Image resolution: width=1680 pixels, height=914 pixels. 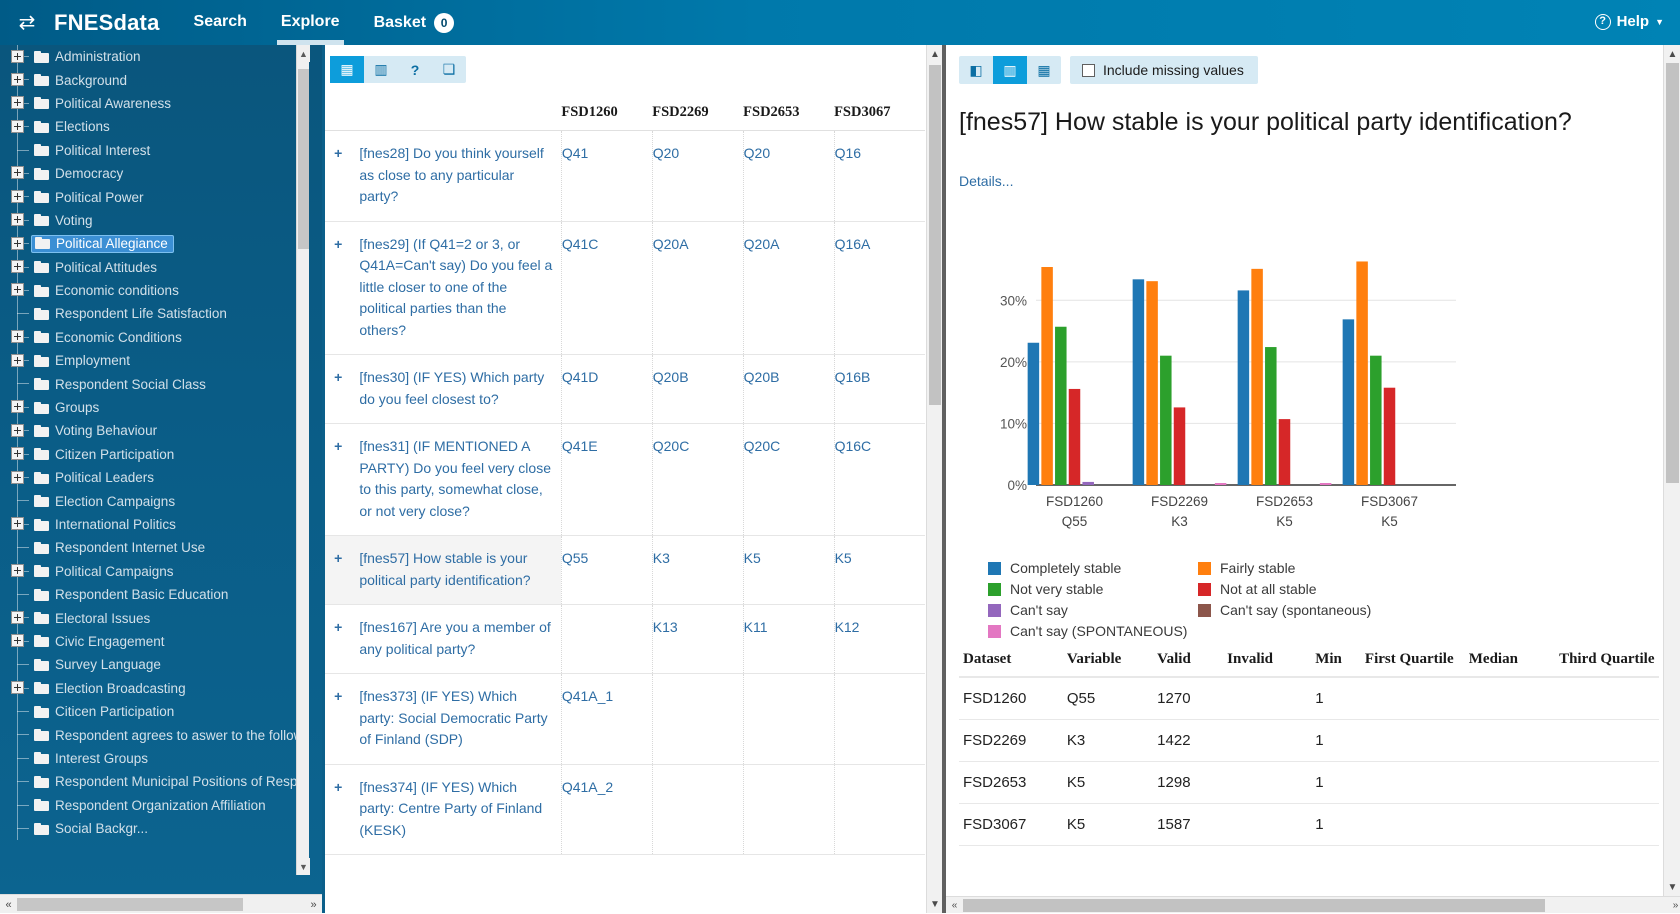 I want to click on detail-scroll-down-button: ▼, so click(x=1672, y=887).